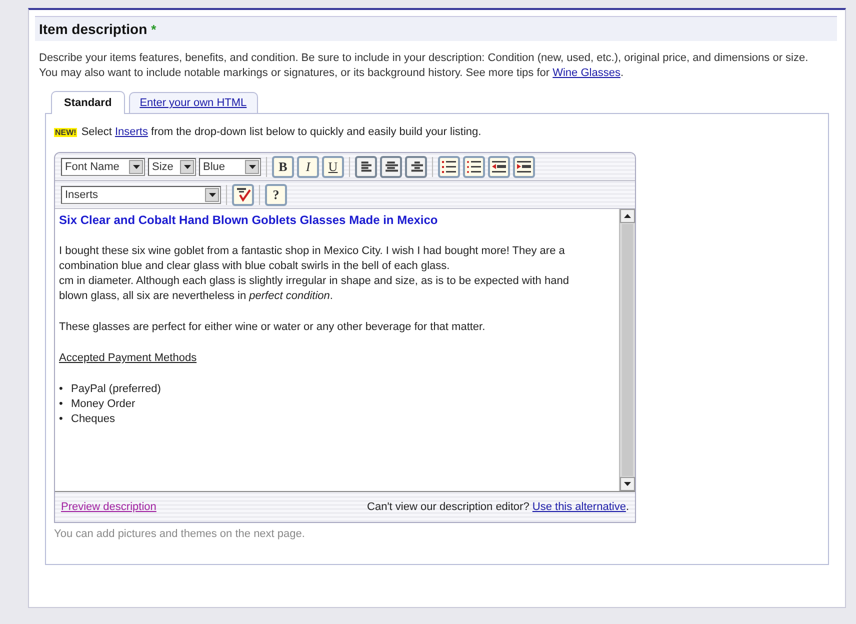 The height and width of the screenshot is (624, 856). I want to click on align-left-button, so click(366, 167).